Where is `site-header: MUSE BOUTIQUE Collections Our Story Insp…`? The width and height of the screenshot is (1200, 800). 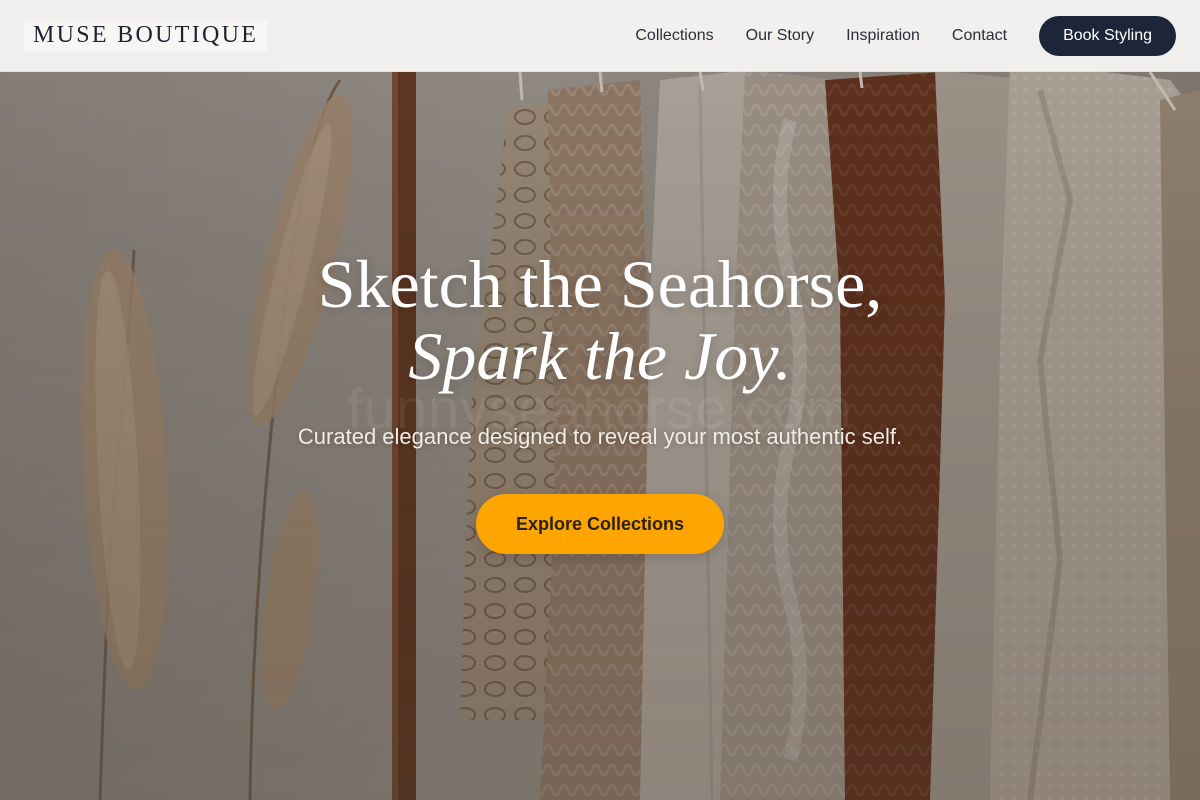 site-header: MUSE BOUTIQUE Collections Our Story Insp… is located at coordinates (600, 36).